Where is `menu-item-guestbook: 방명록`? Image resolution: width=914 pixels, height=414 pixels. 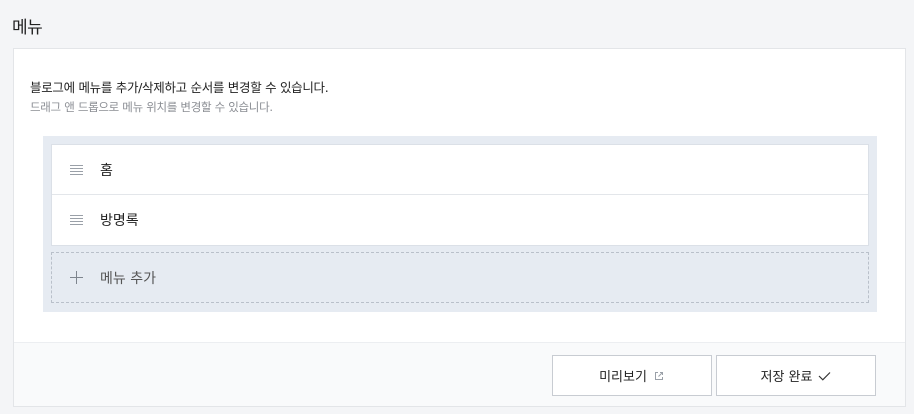 menu-item-guestbook: 방명록 is located at coordinates (460, 220).